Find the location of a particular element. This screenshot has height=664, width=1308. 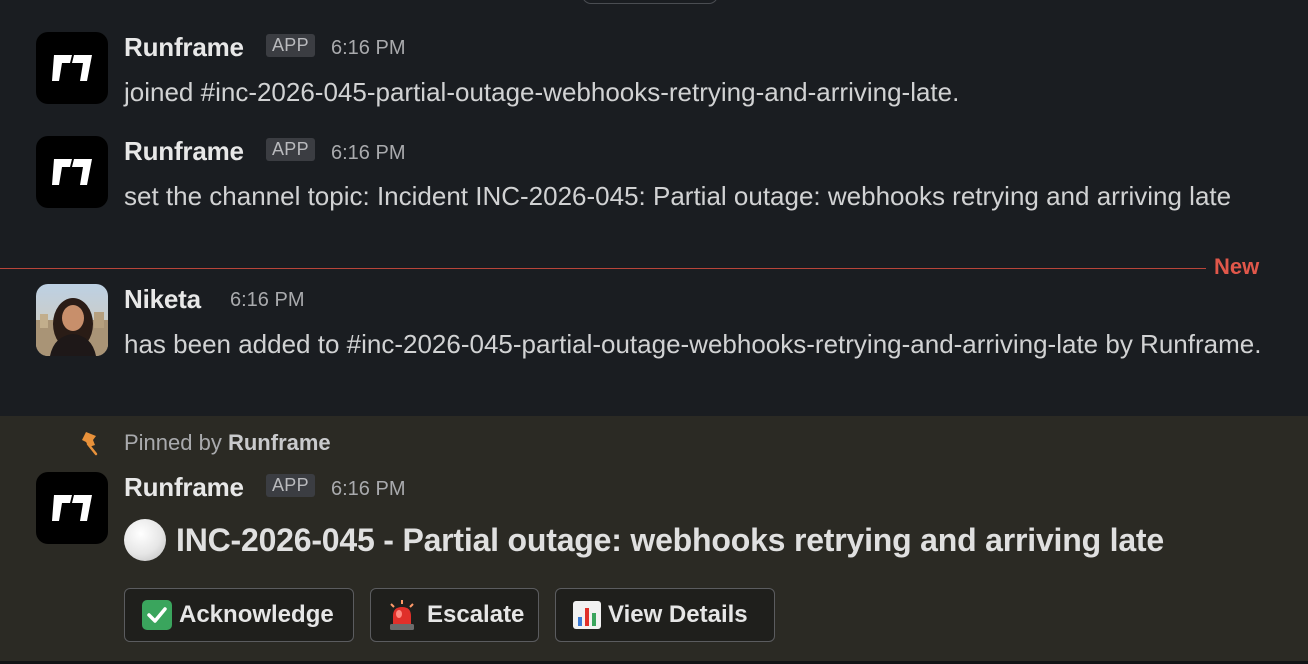

white-circle-icon is located at coordinates (145, 540).